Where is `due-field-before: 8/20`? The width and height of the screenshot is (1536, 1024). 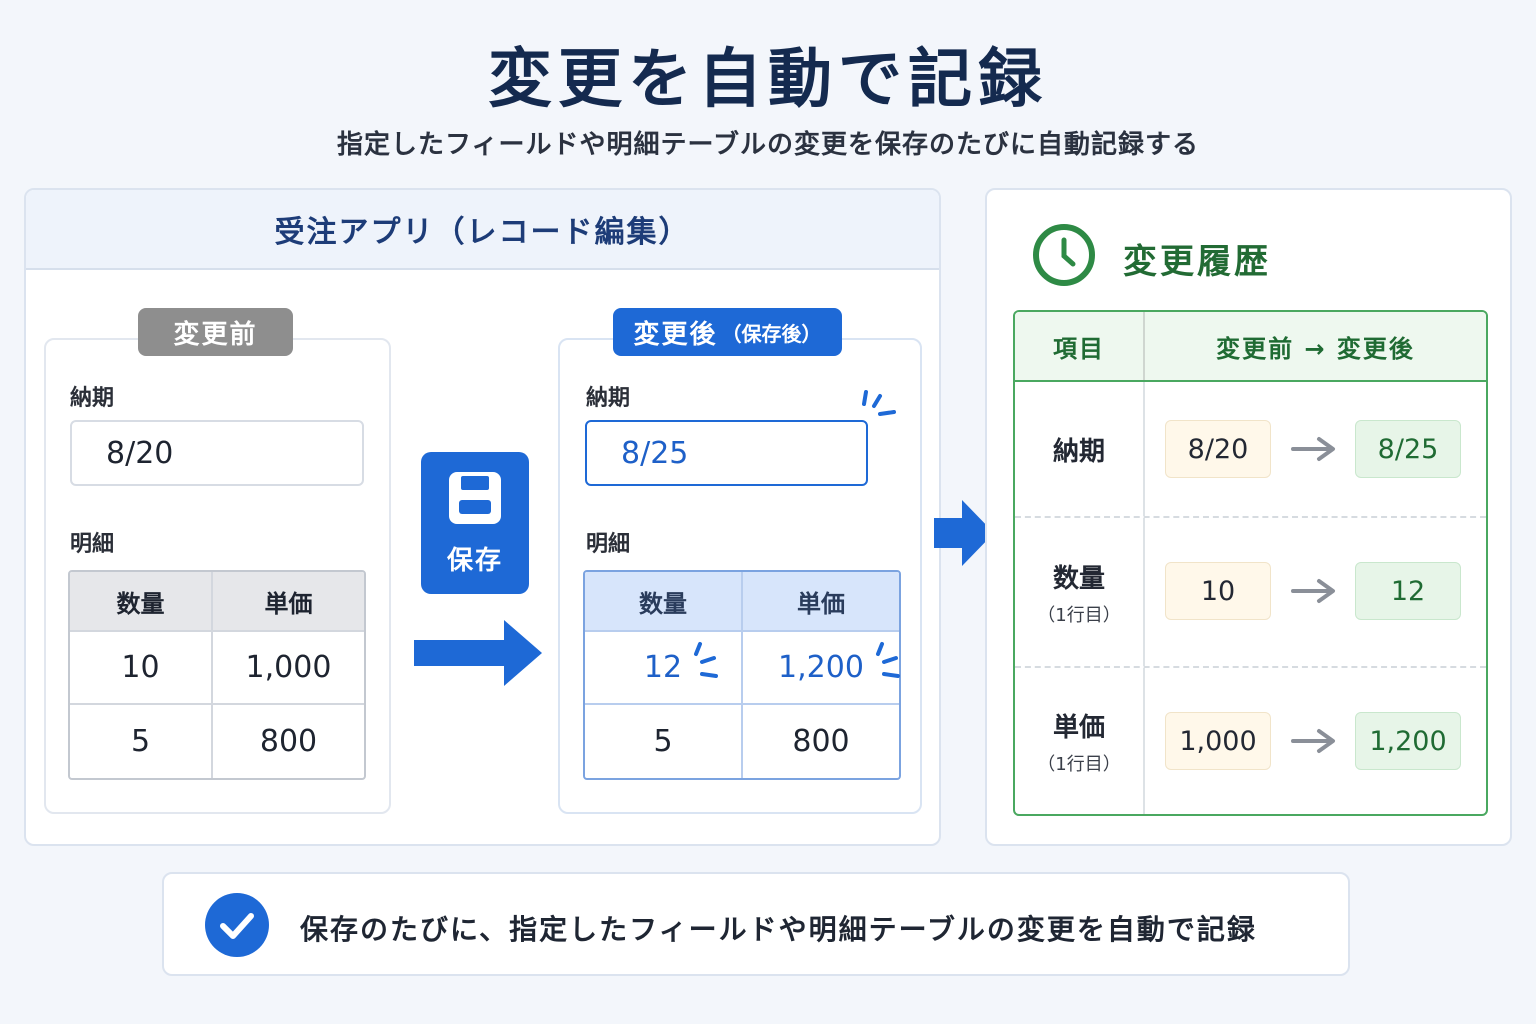
due-field-before: 8/20 is located at coordinates (217, 453).